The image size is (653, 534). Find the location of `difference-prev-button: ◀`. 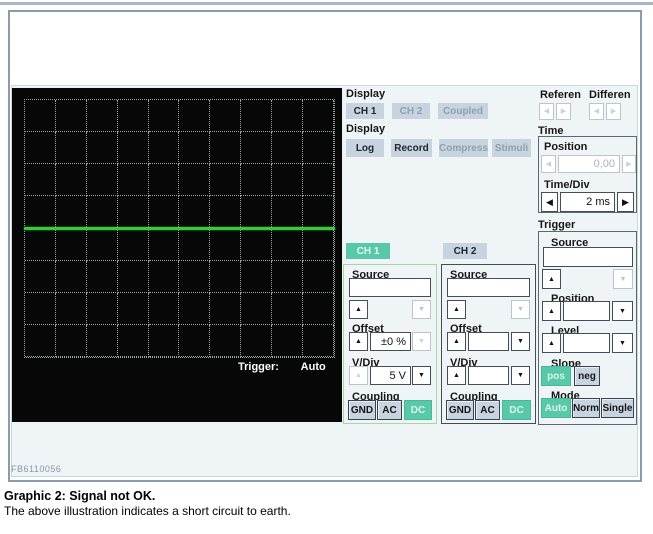

difference-prev-button: ◀ is located at coordinates (596, 111).